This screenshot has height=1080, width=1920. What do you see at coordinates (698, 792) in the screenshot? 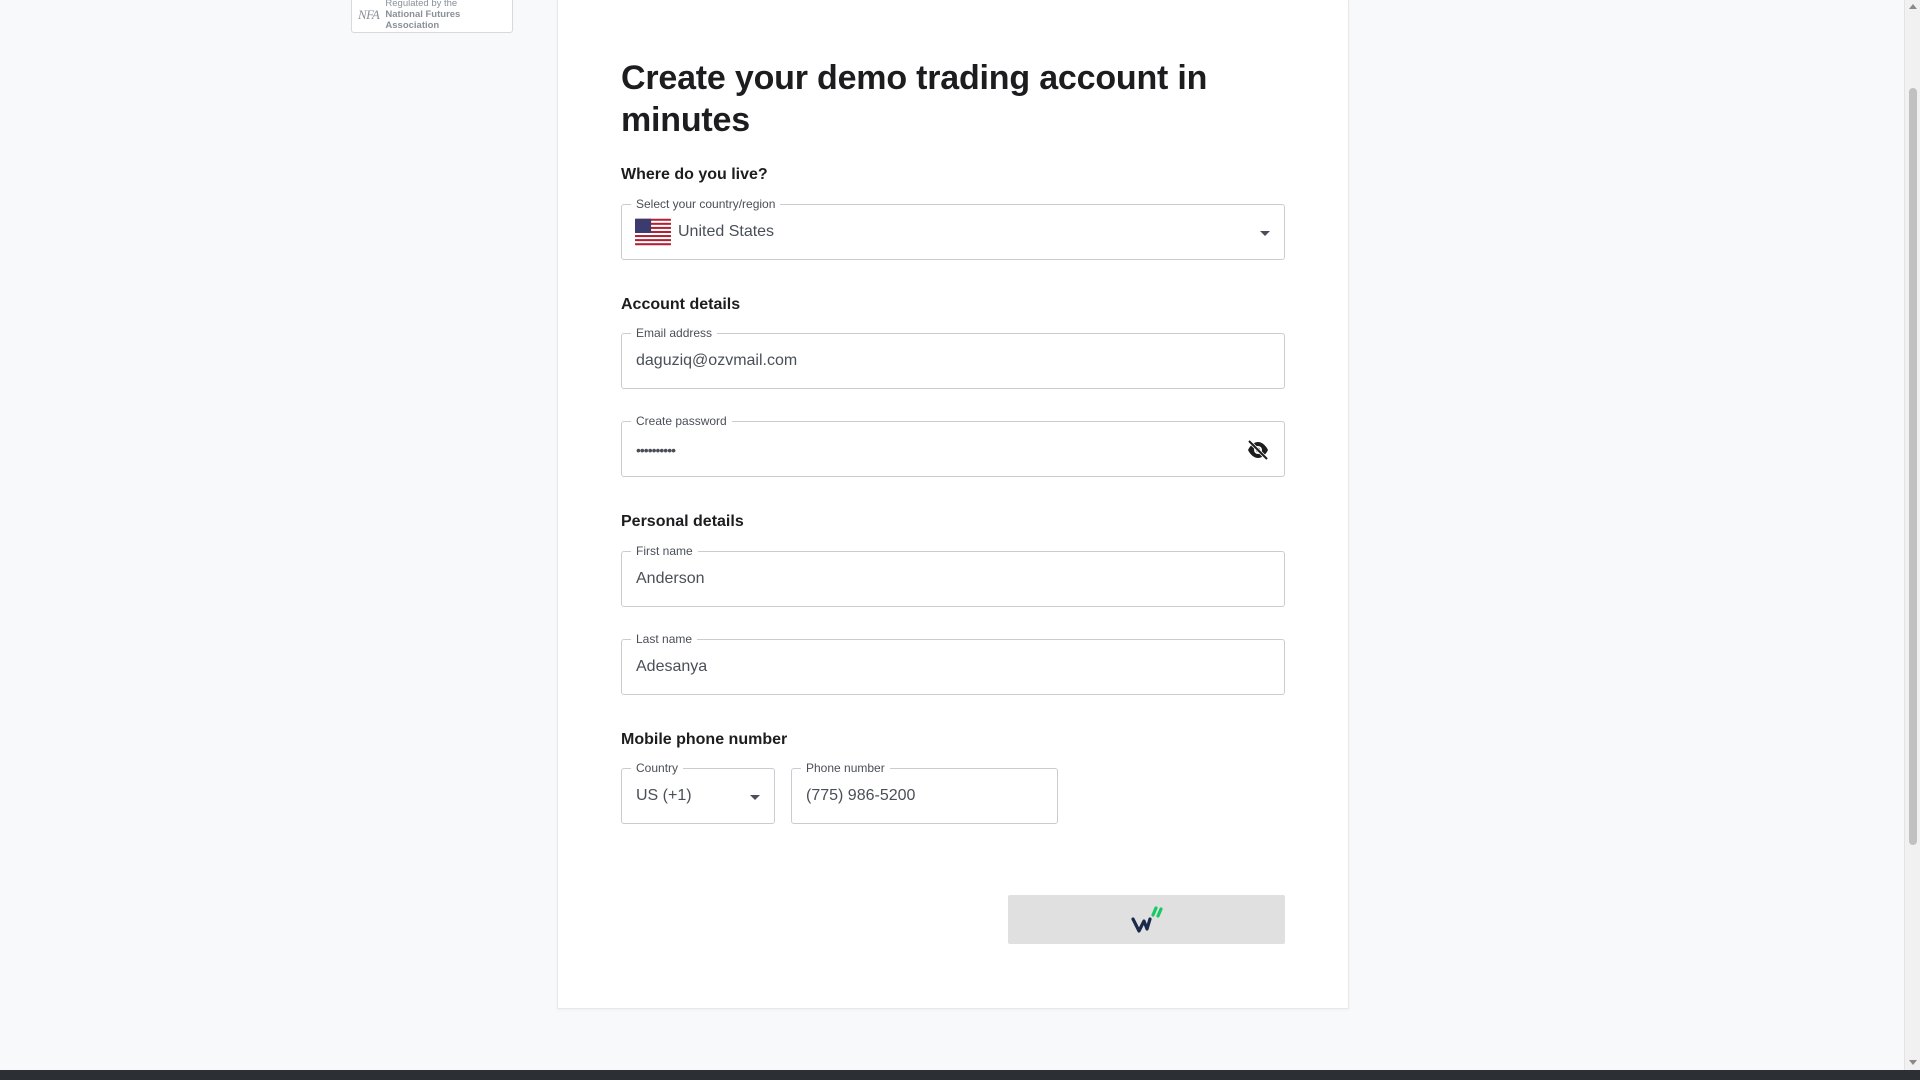
I see `phone-country-select: Country US (+1)` at bounding box center [698, 792].